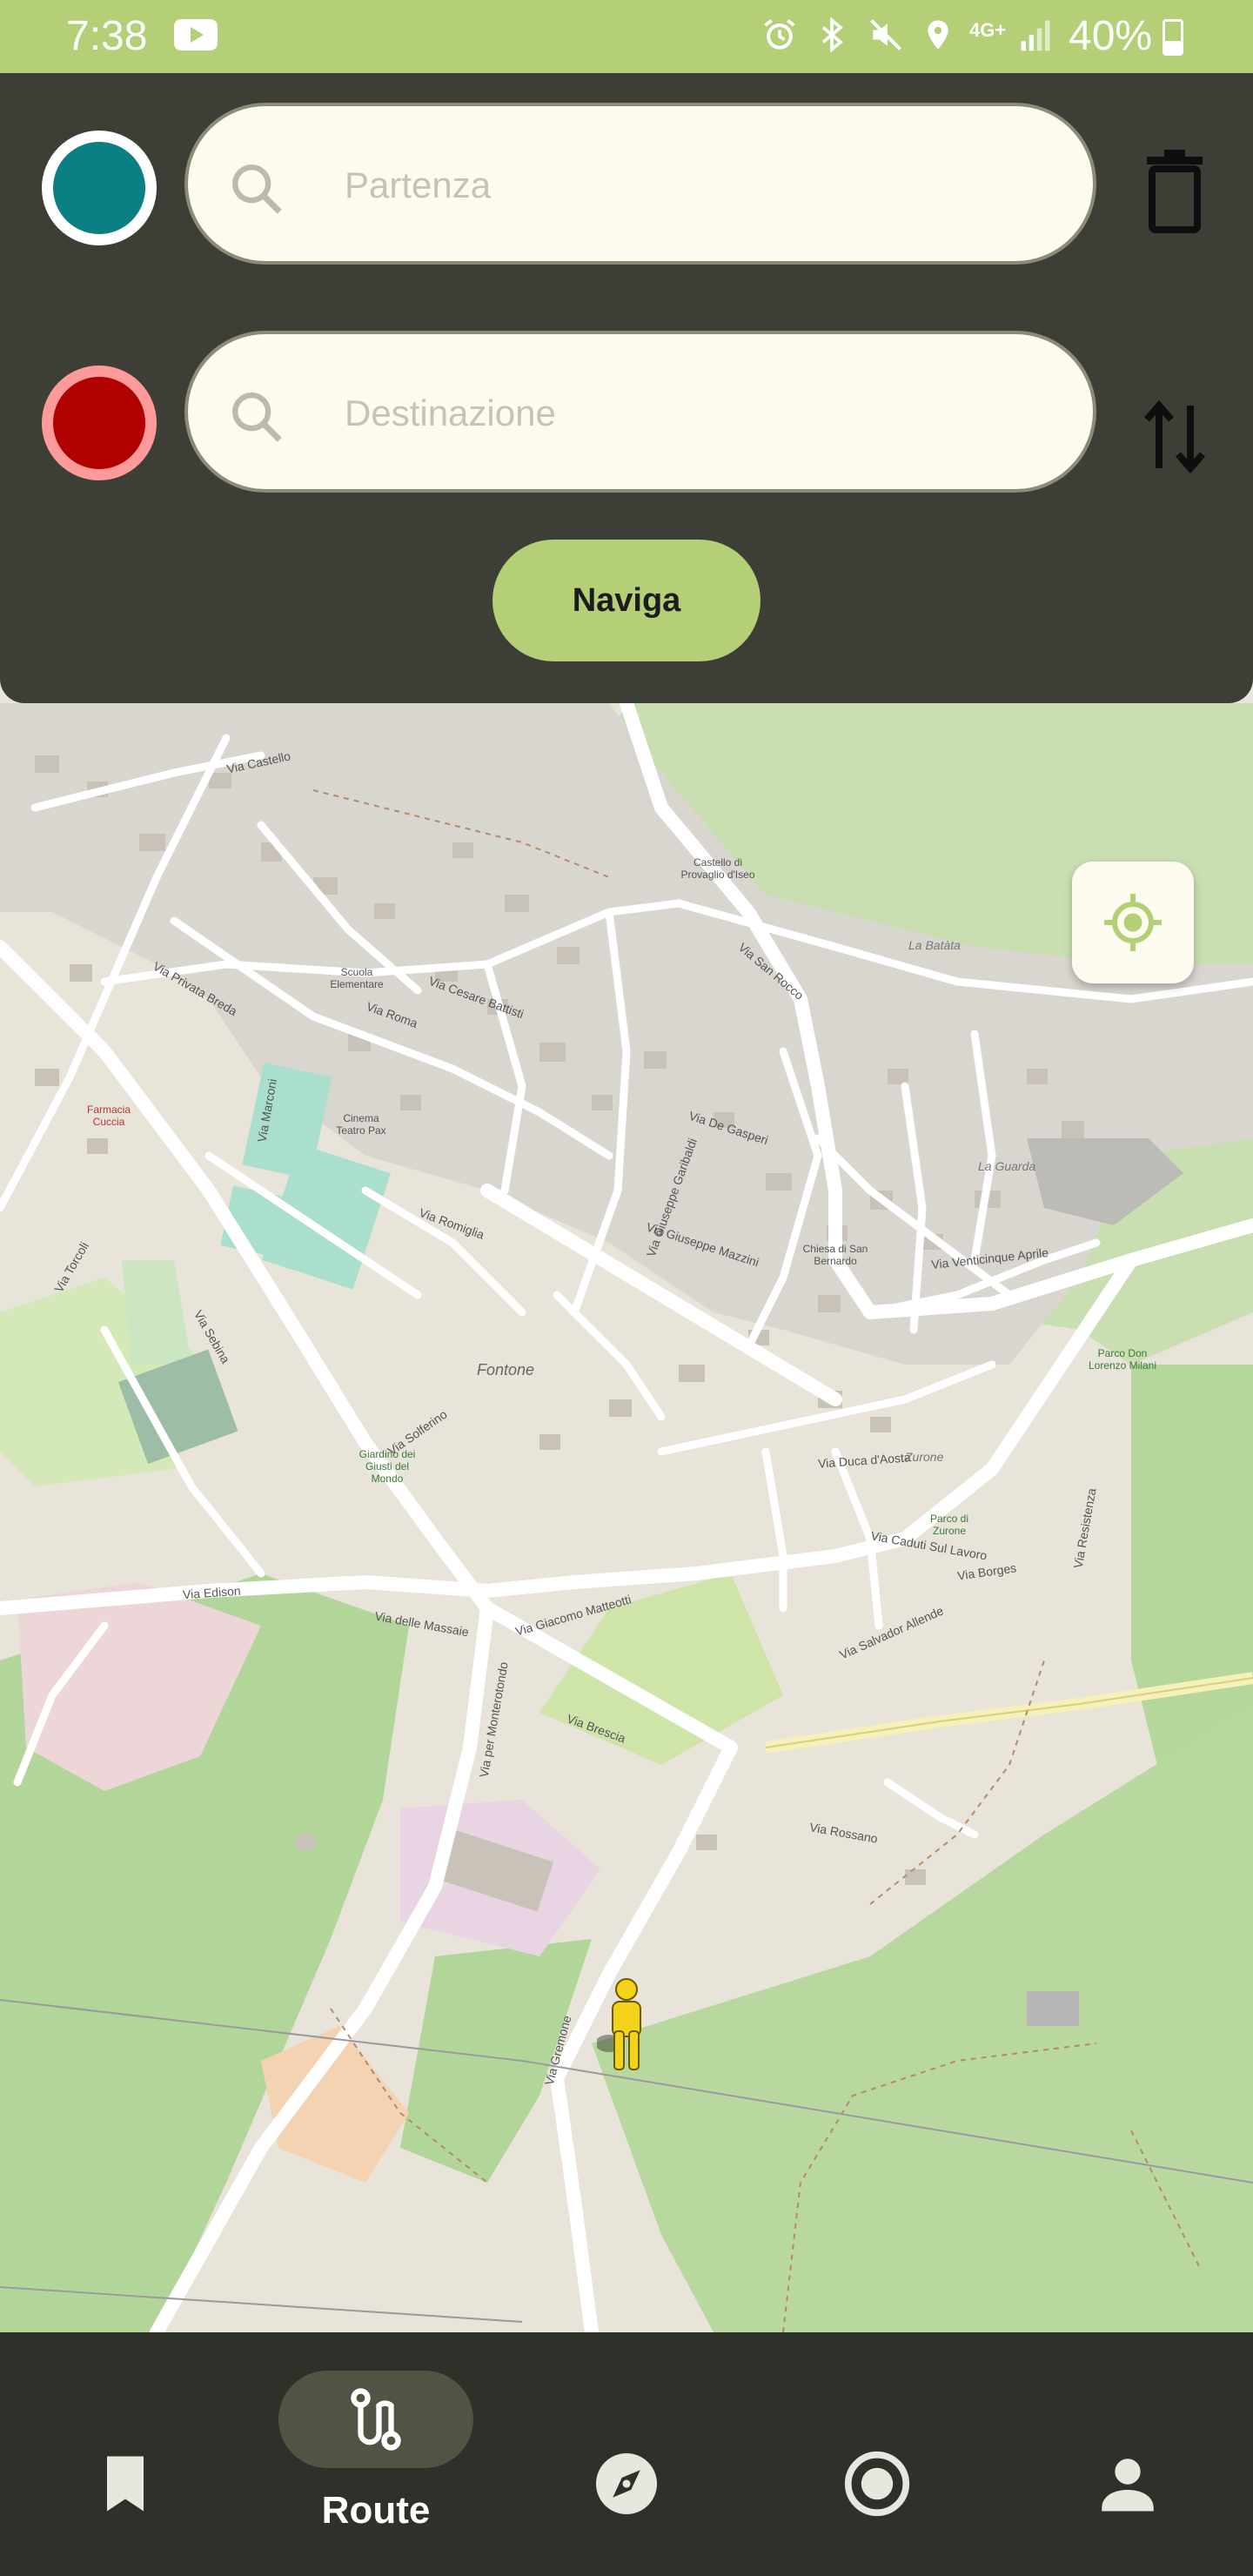 This screenshot has width=1253, height=2576. I want to click on nav-explore, so click(626, 2454).